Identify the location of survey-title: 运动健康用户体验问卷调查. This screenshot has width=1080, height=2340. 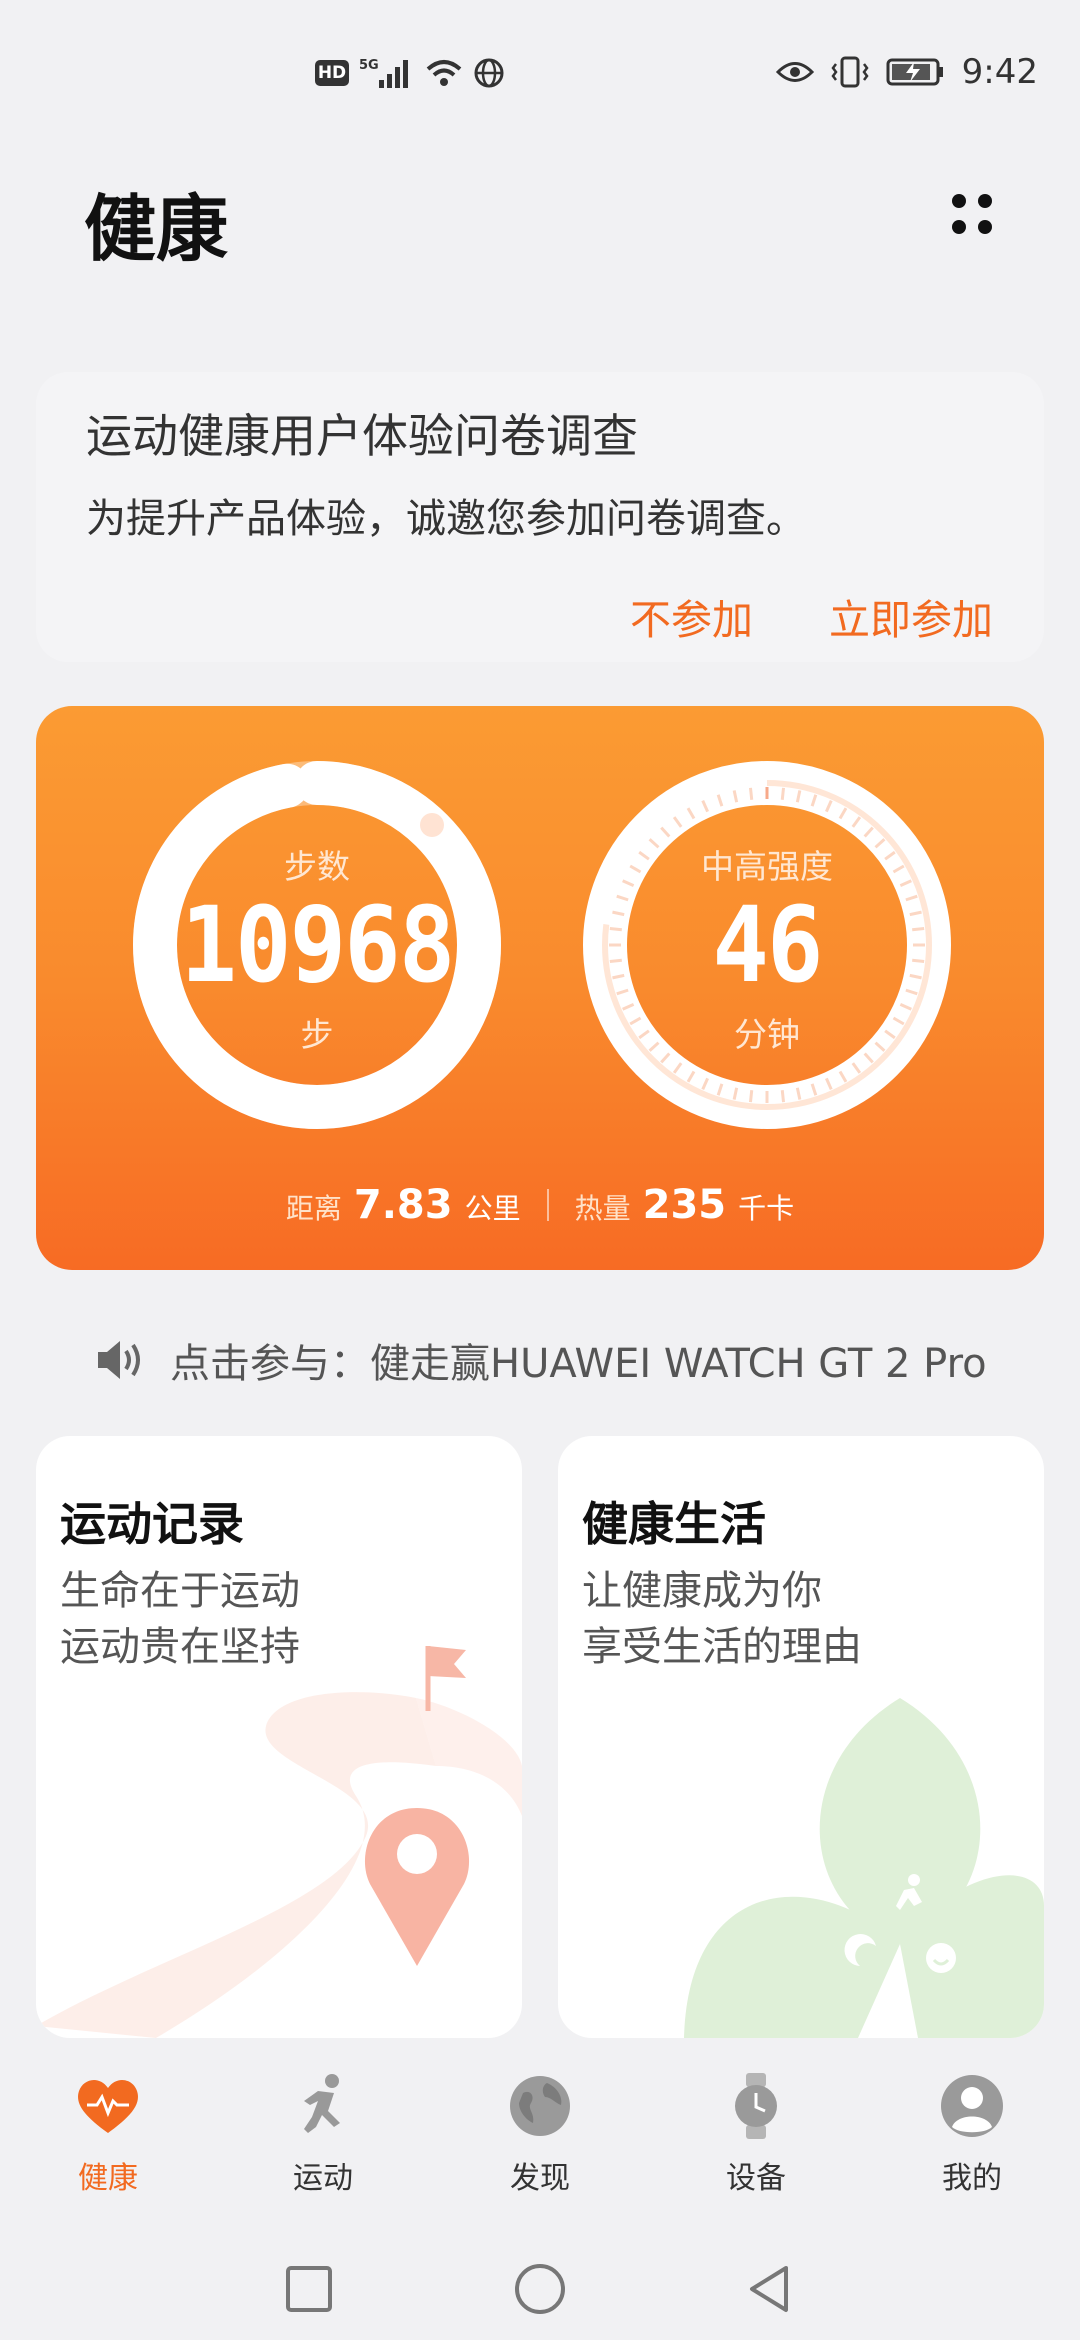
(362, 436).